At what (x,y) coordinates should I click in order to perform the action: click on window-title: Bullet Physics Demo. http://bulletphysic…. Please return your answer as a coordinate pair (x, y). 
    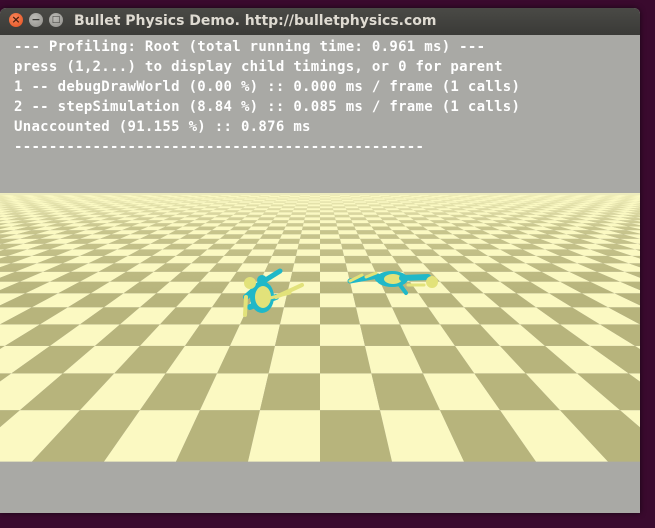
    Looking at the image, I should click on (255, 21).